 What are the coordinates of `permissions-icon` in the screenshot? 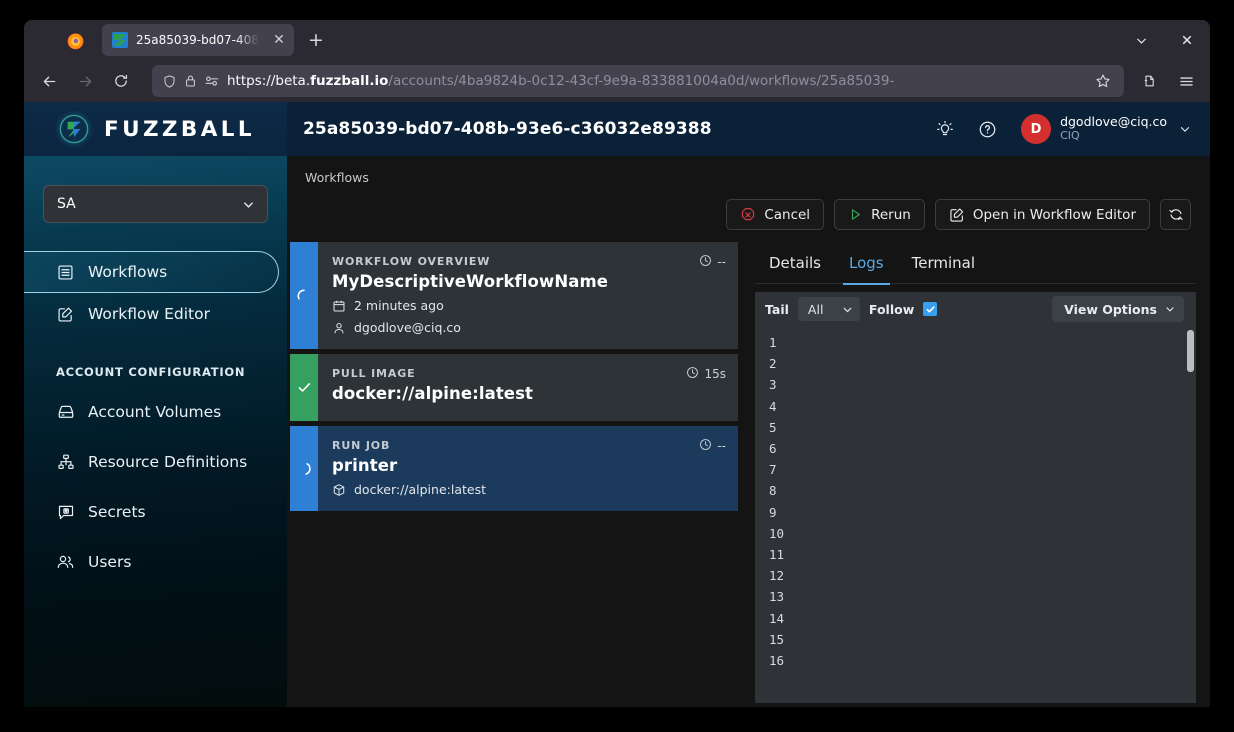 It's located at (212, 81).